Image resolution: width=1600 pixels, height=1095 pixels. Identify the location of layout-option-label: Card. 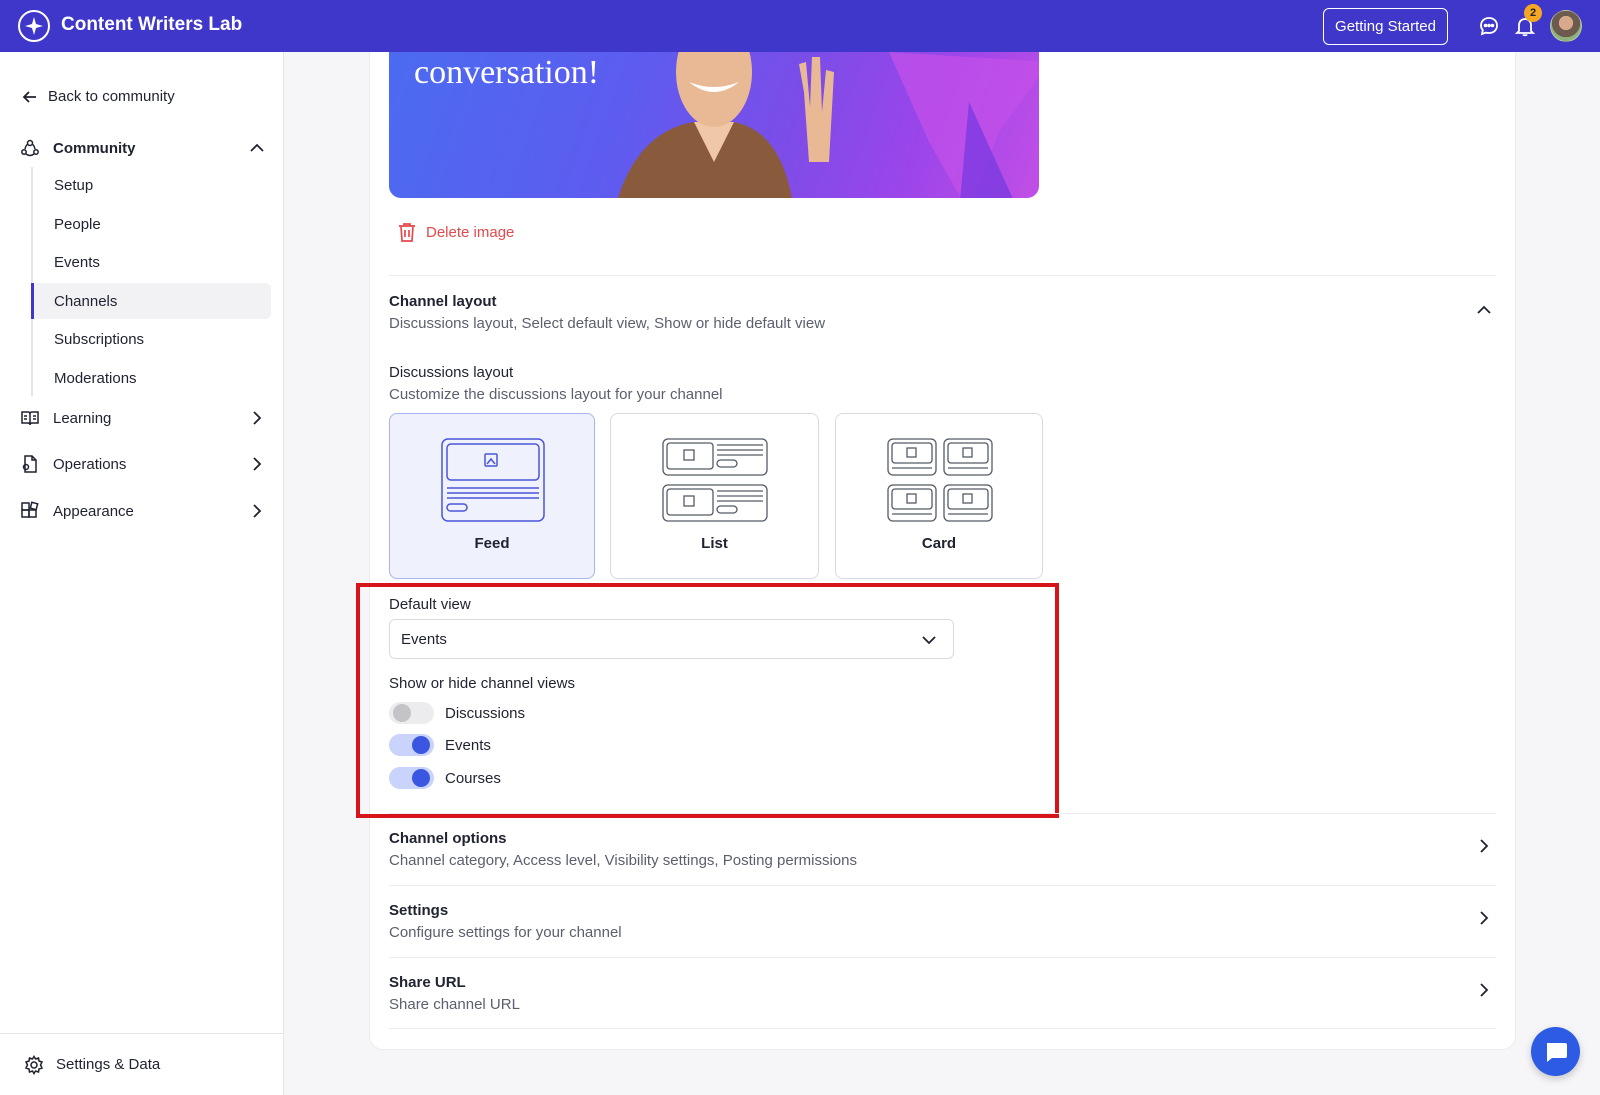
(939, 543).